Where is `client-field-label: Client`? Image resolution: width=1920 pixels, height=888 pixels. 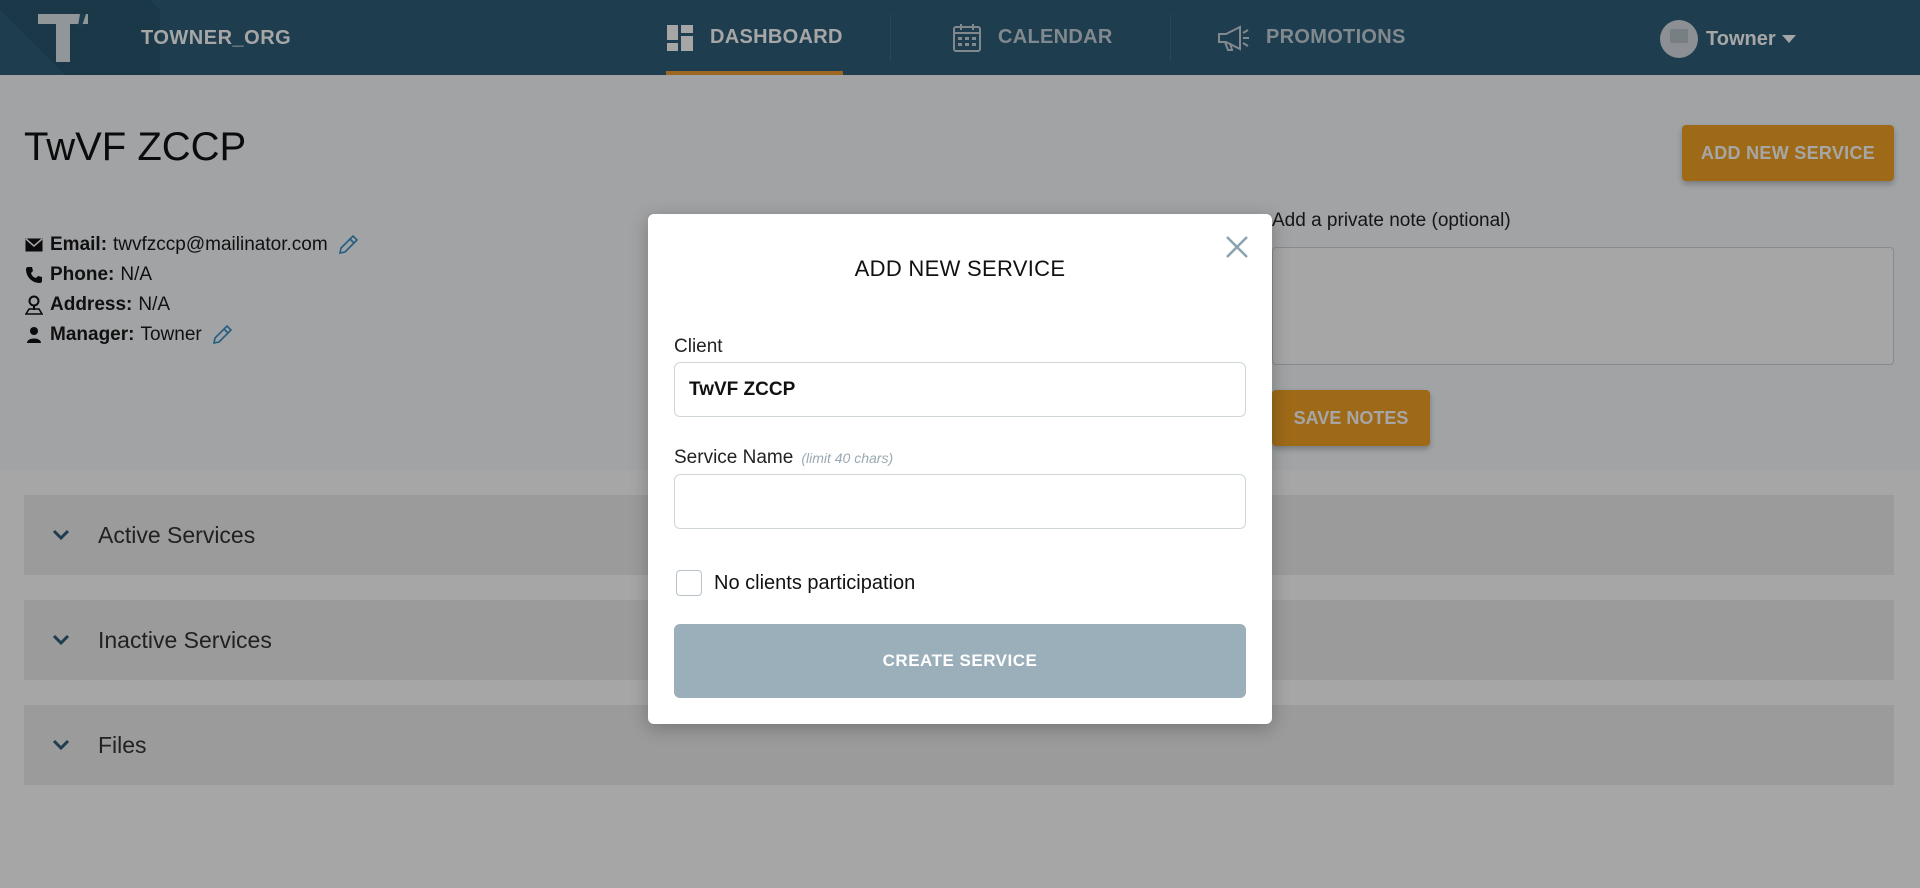
client-field-label: Client is located at coordinates (698, 346).